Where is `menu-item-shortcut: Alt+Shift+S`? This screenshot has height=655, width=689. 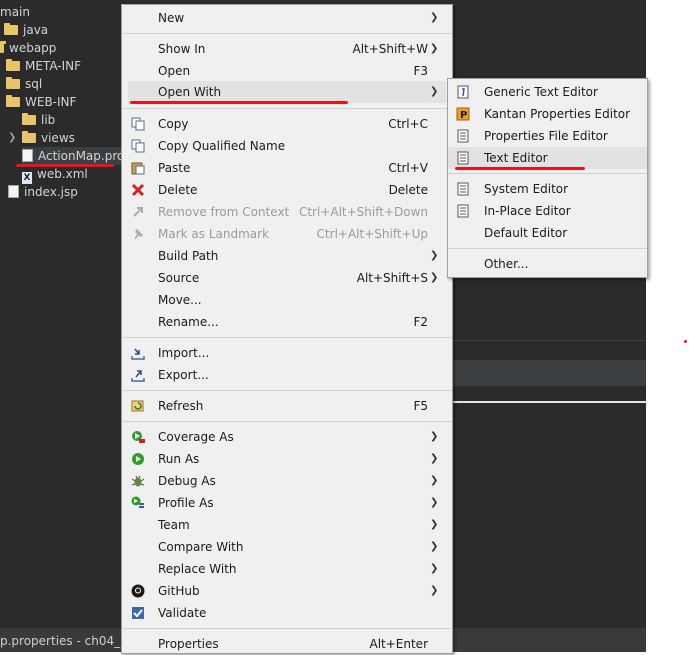
menu-item-shortcut: Alt+Shift+S is located at coordinates (392, 278).